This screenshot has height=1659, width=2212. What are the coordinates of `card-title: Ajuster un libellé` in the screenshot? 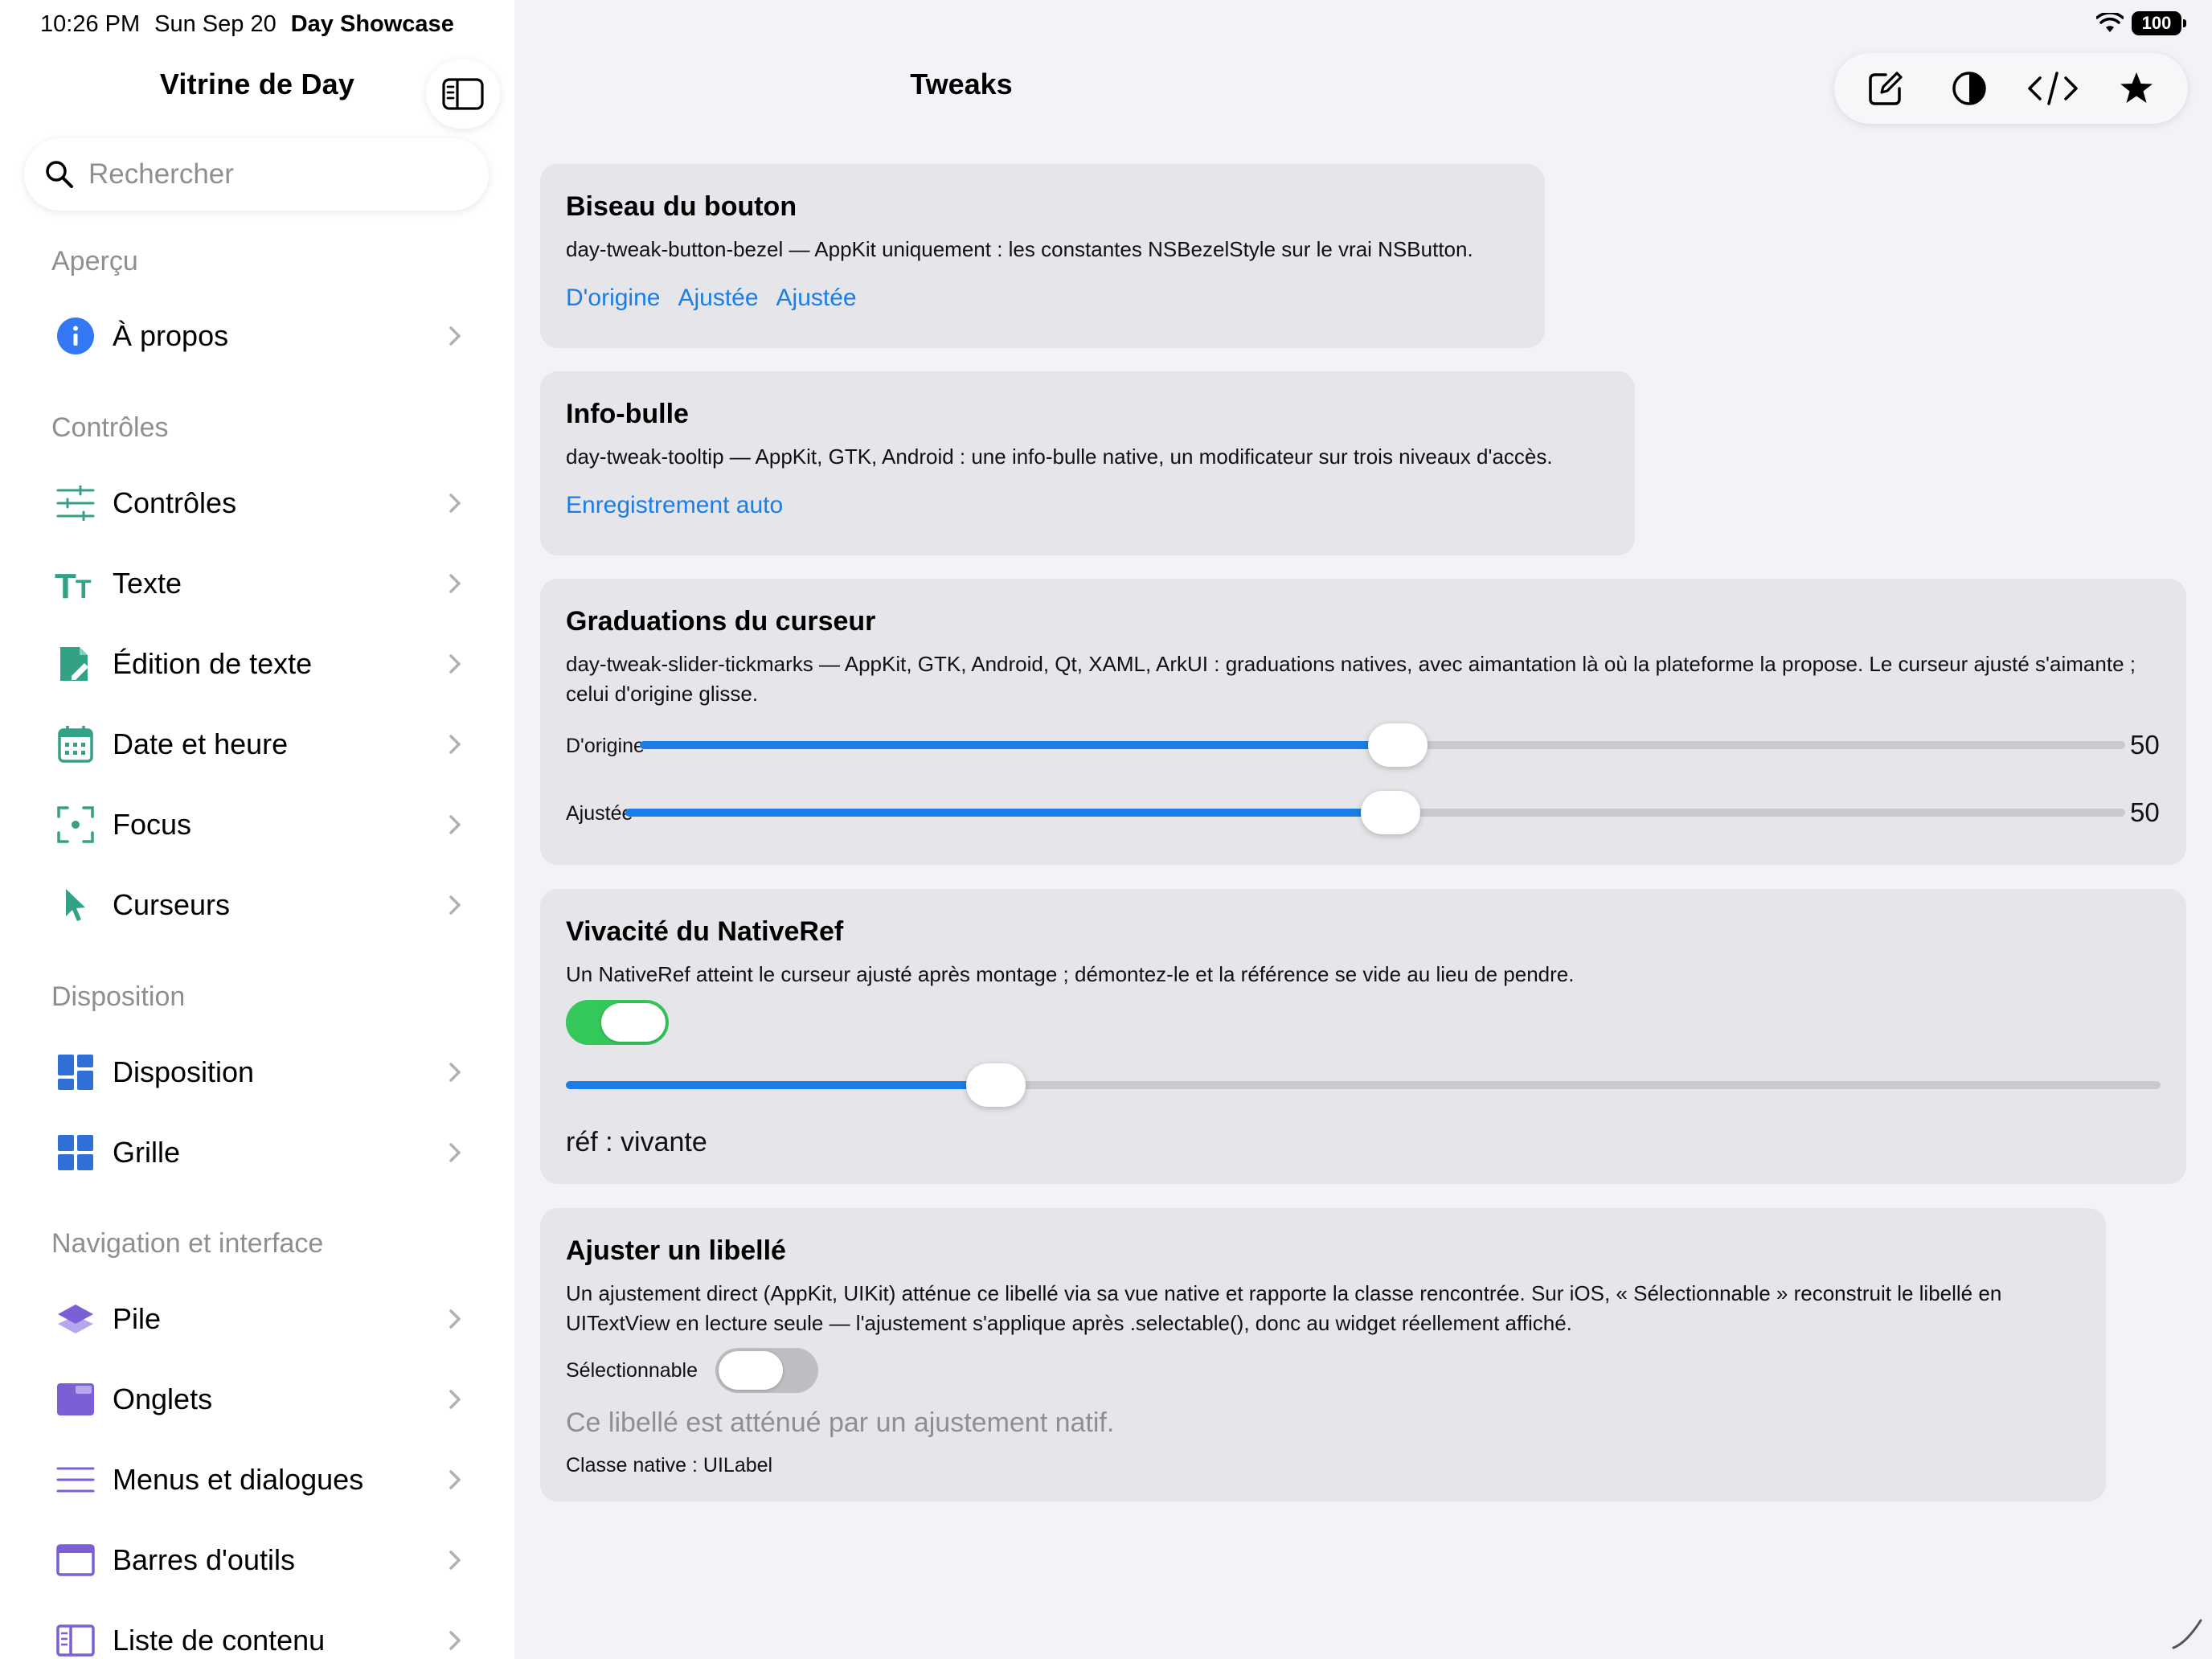 It's located at (676, 1250).